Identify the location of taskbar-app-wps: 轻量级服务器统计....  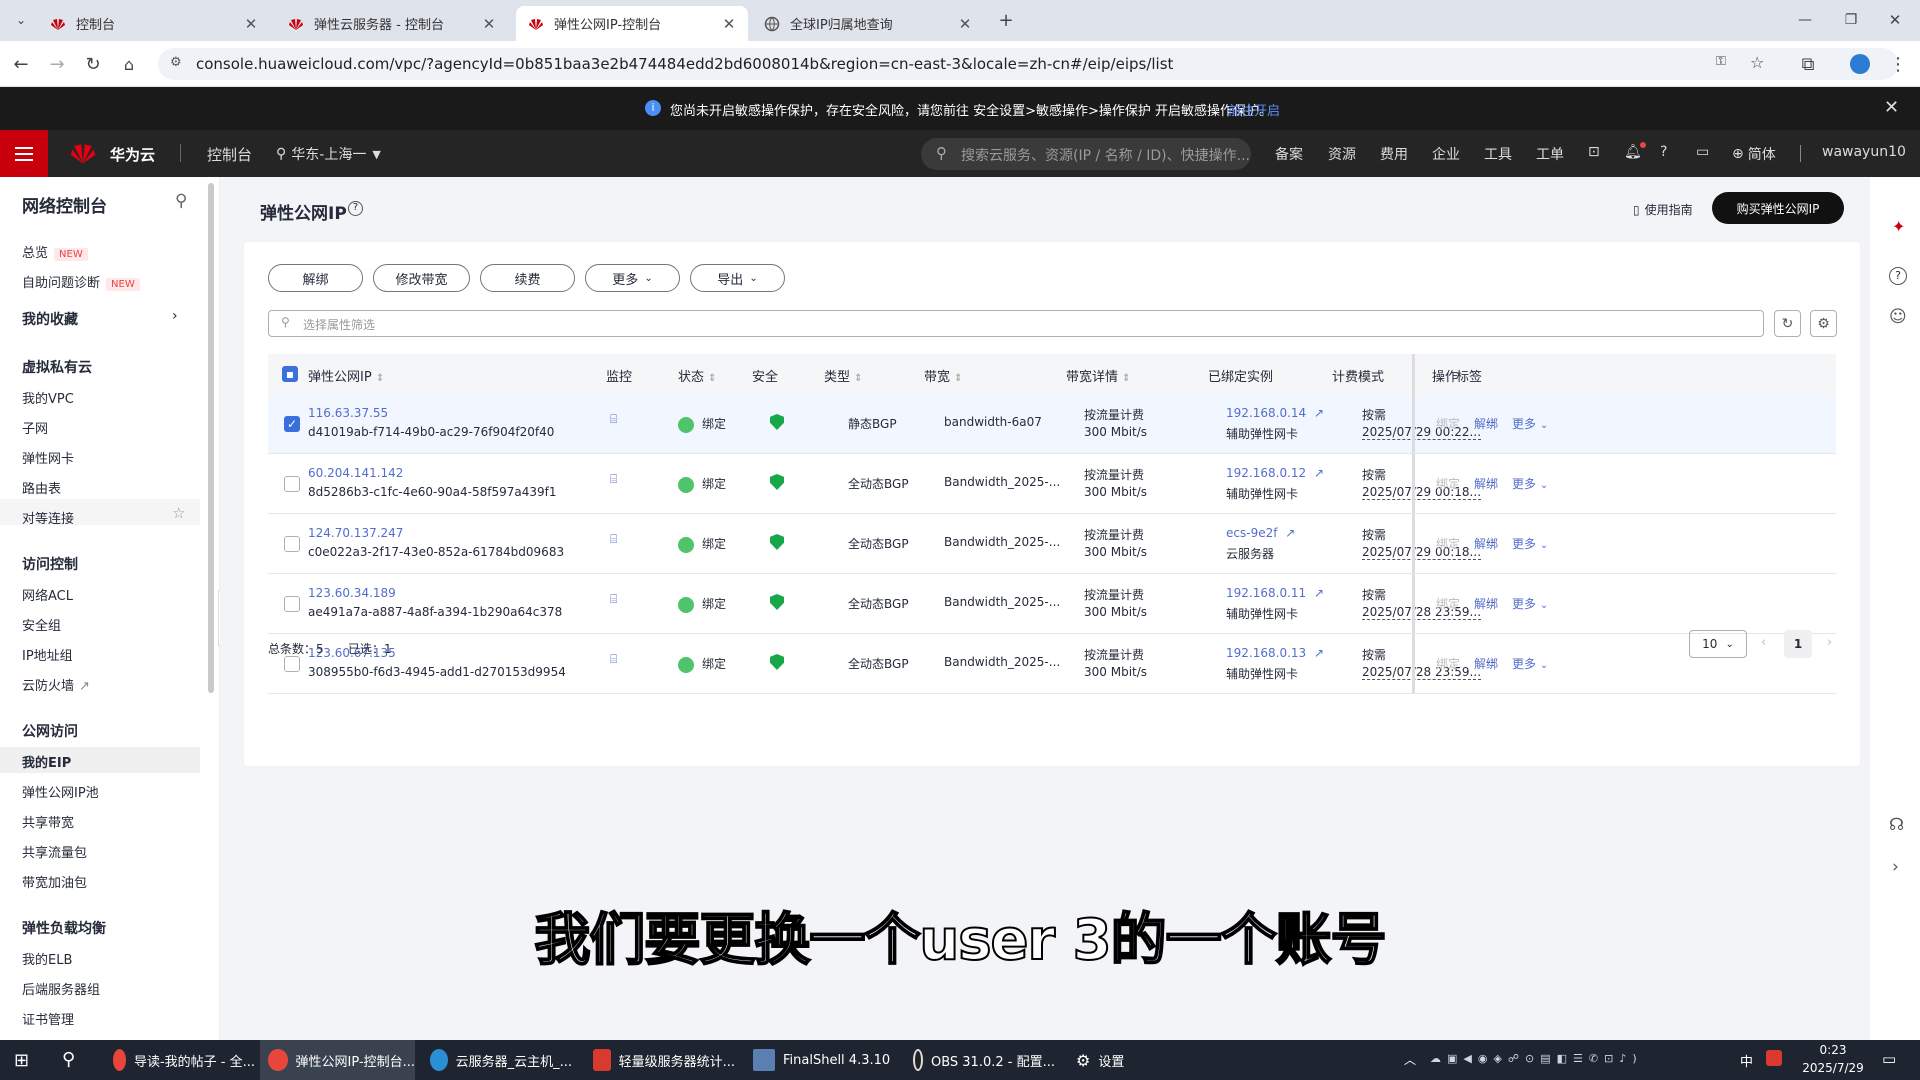
(660, 1060).